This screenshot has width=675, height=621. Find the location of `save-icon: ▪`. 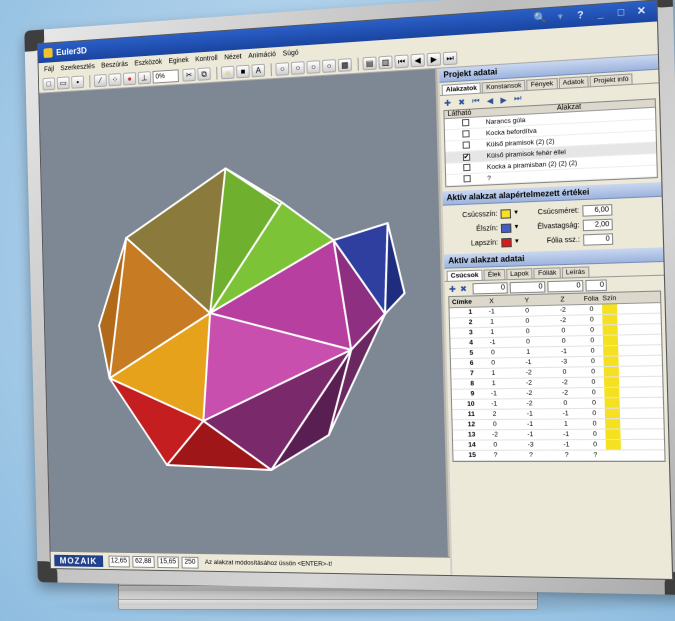

save-icon: ▪ is located at coordinates (78, 82).